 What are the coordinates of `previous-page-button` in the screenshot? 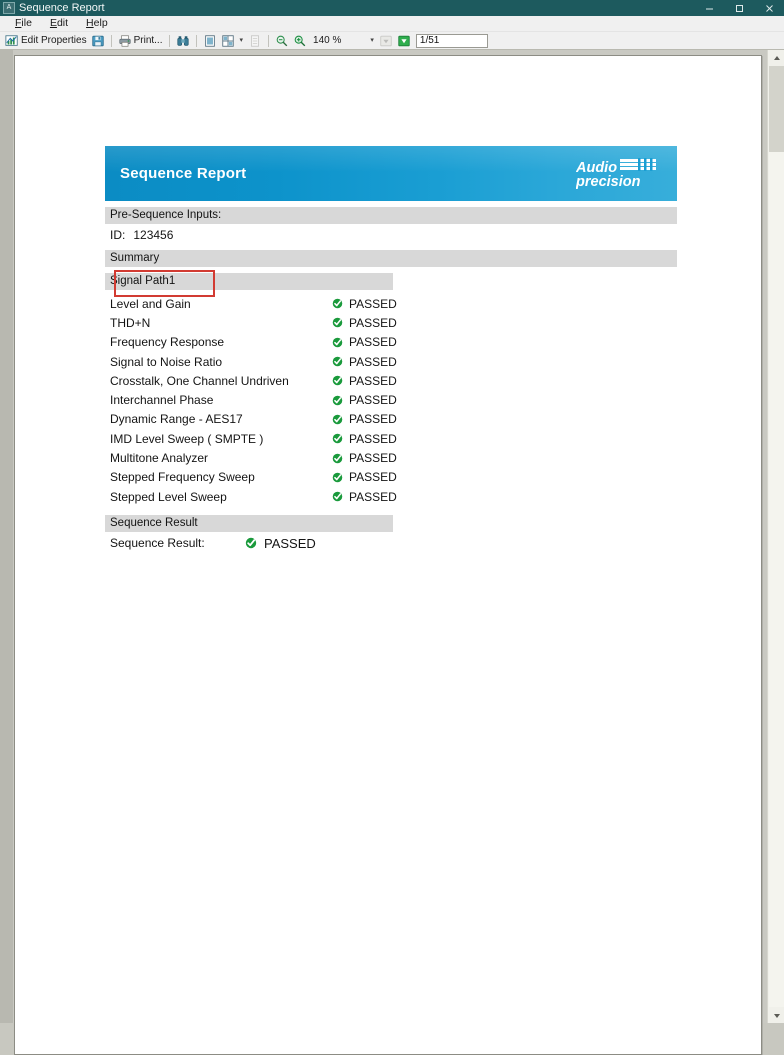 It's located at (386, 41).